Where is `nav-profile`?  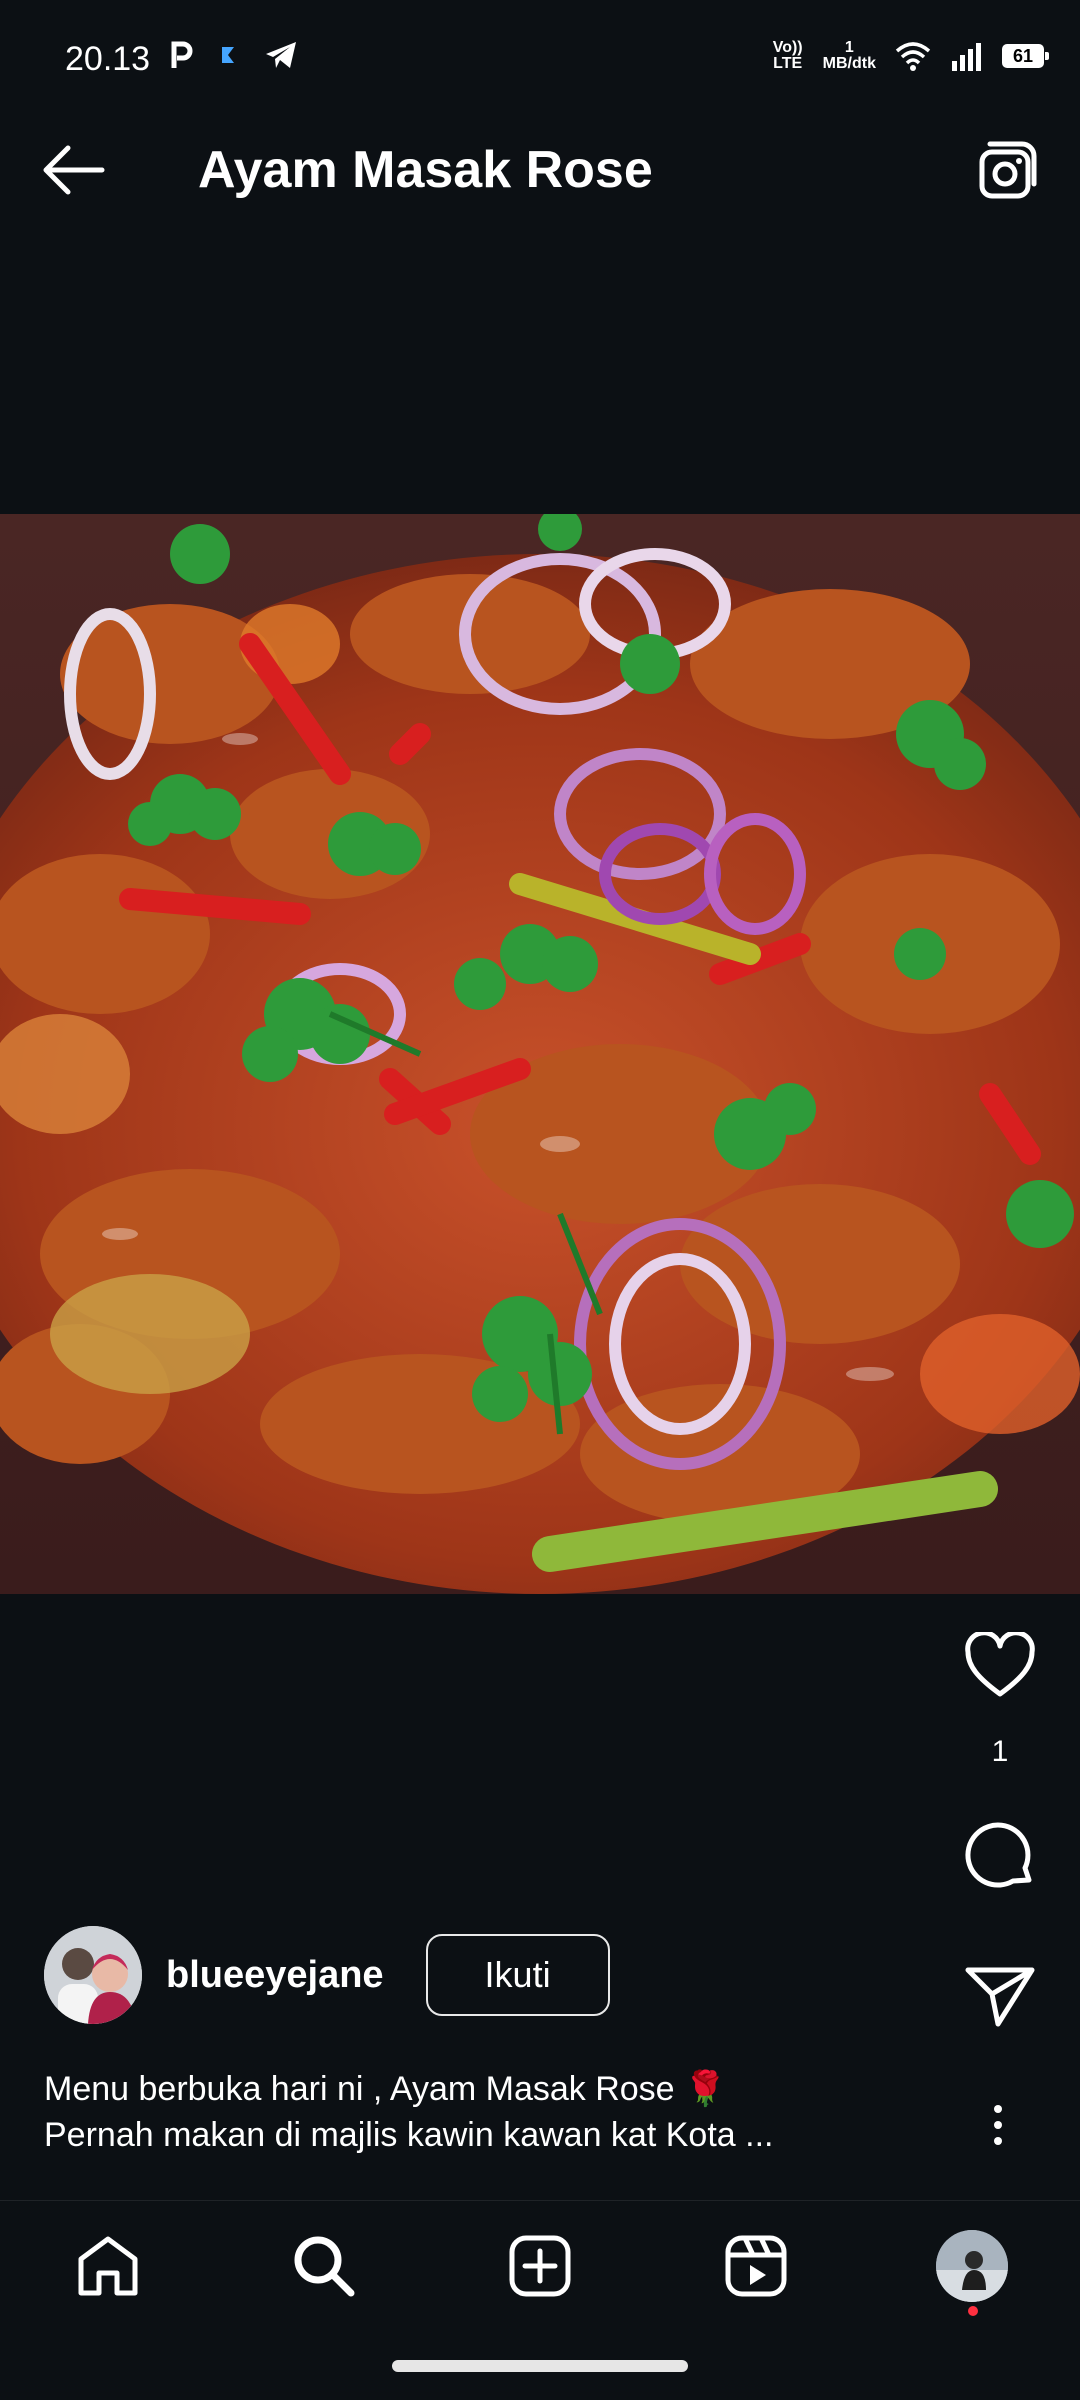 nav-profile is located at coordinates (972, 2266).